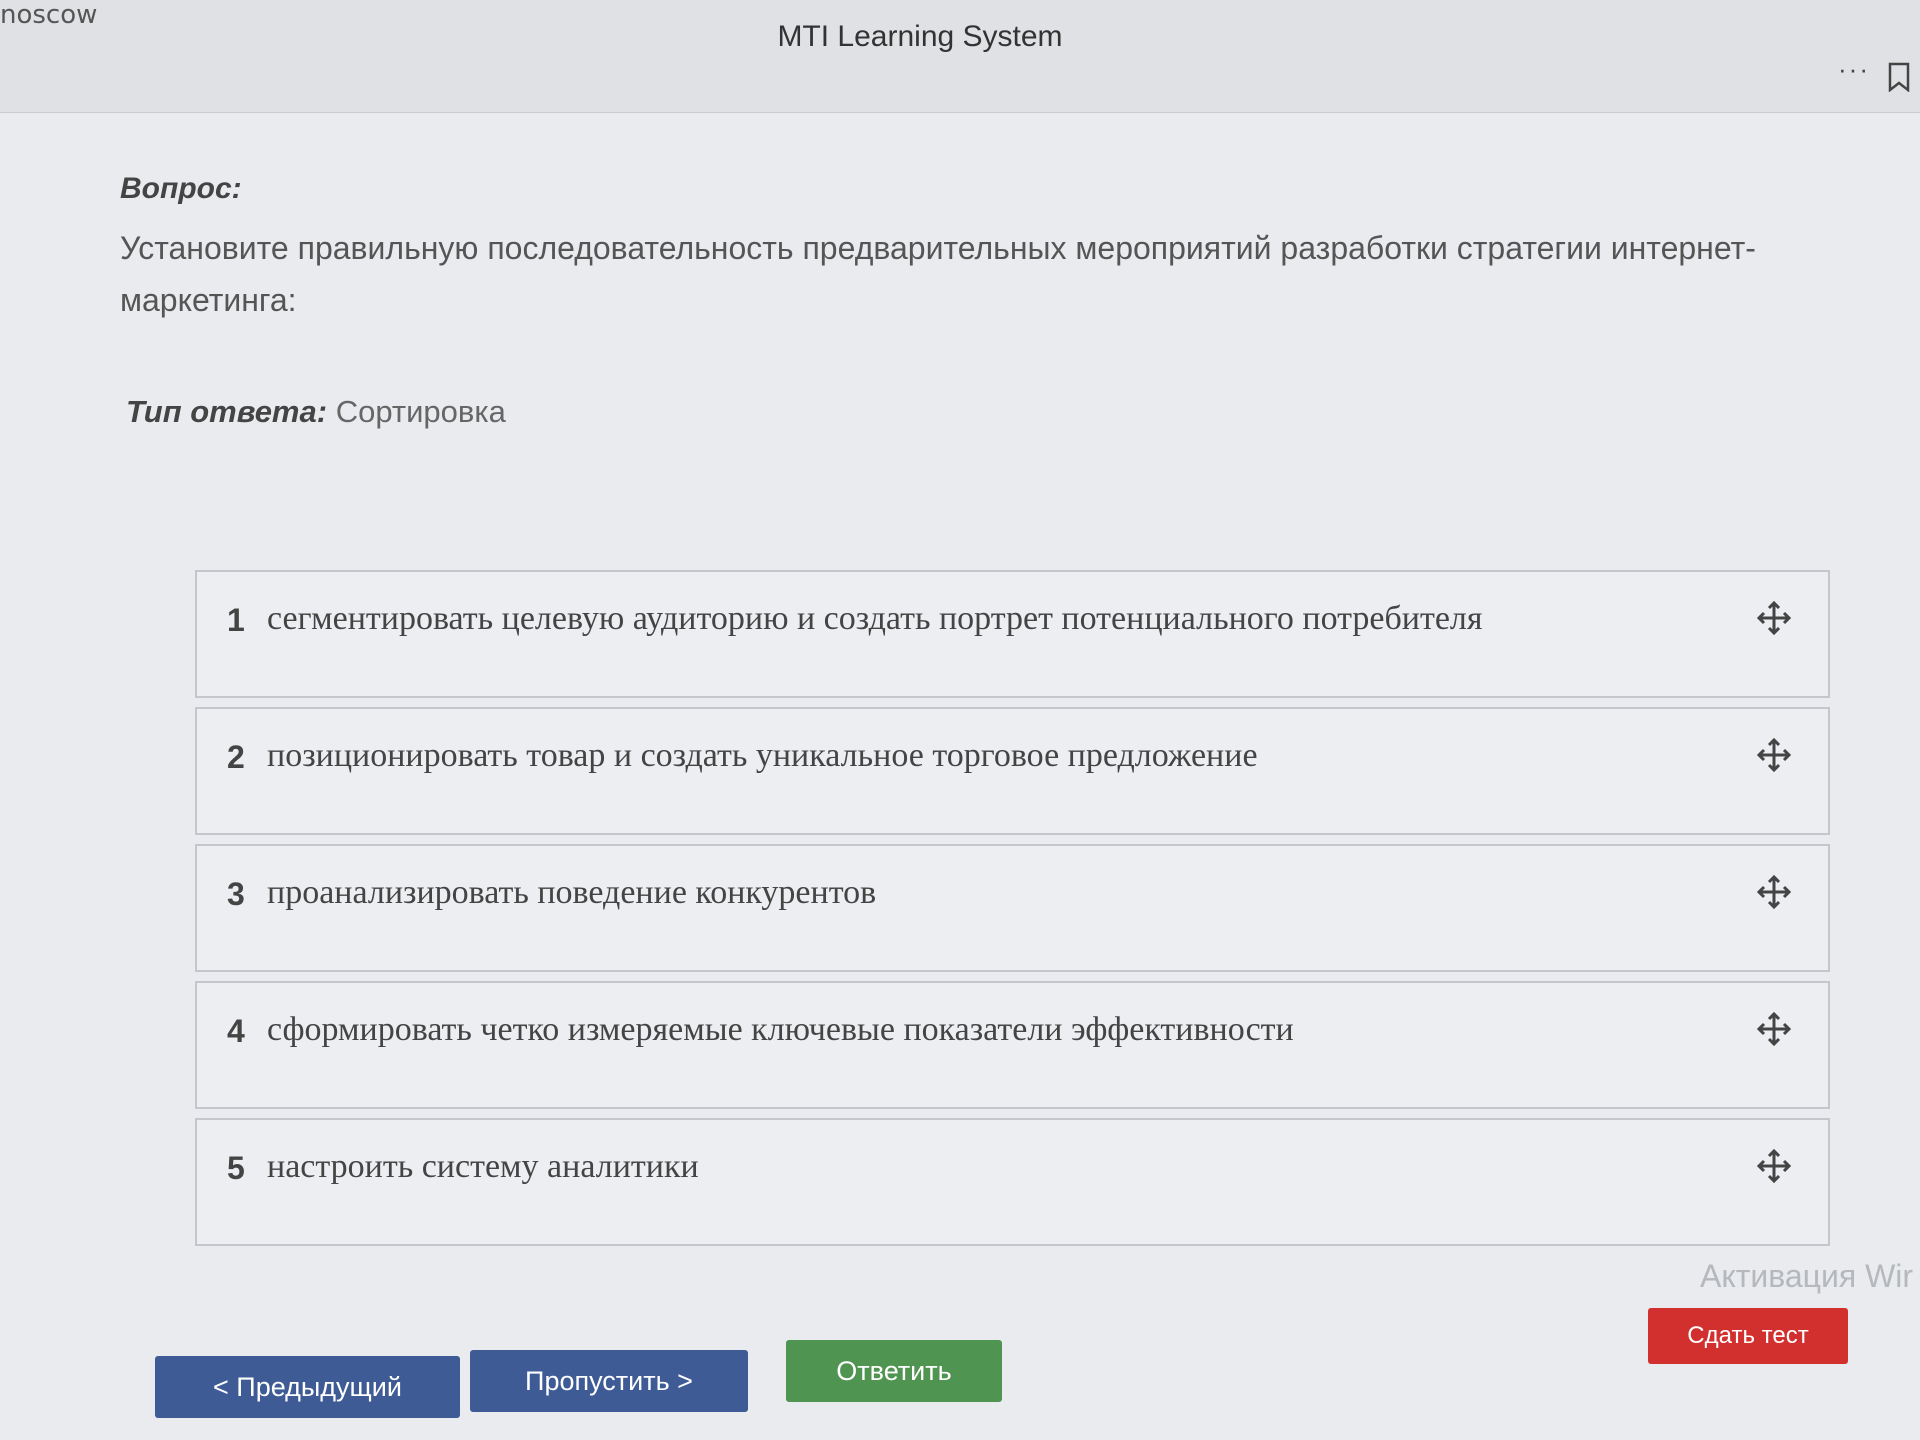  What do you see at coordinates (227, 411) in the screenshot?
I see `answer-type-label: Тип ответа:` at bounding box center [227, 411].